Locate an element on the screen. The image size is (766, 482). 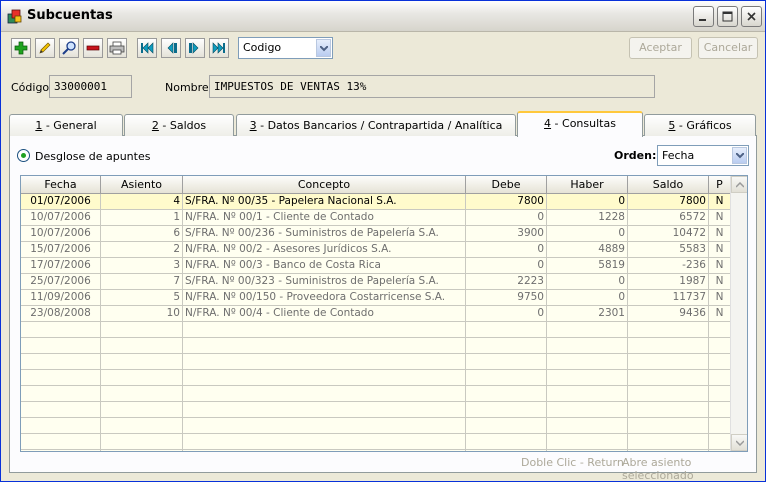
cell-debe: 0 is located at coordinates (506, 314).